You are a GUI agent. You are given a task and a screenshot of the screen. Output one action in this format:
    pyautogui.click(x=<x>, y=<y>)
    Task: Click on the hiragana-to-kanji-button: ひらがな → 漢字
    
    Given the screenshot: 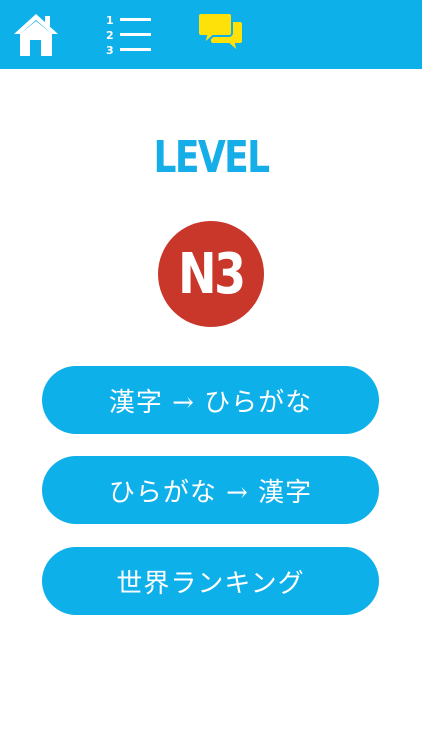 What is the action you would take?
    pyautogui.click(x=210, y=490)
    